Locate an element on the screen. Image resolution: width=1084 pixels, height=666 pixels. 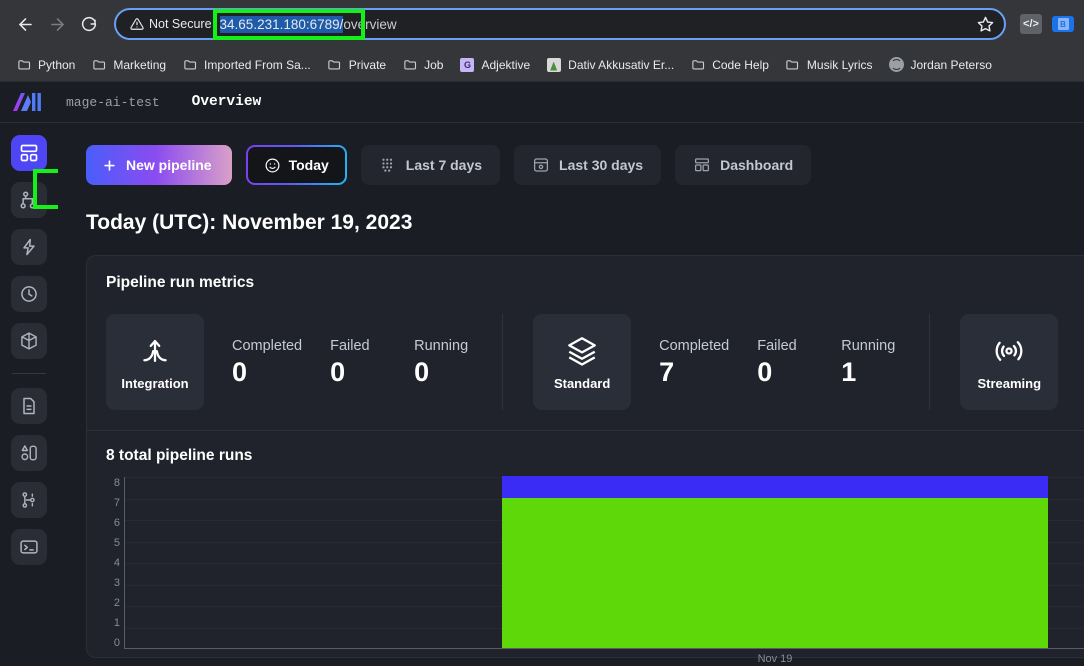
sidebar-item-overview is located at coordinates (29, 153).